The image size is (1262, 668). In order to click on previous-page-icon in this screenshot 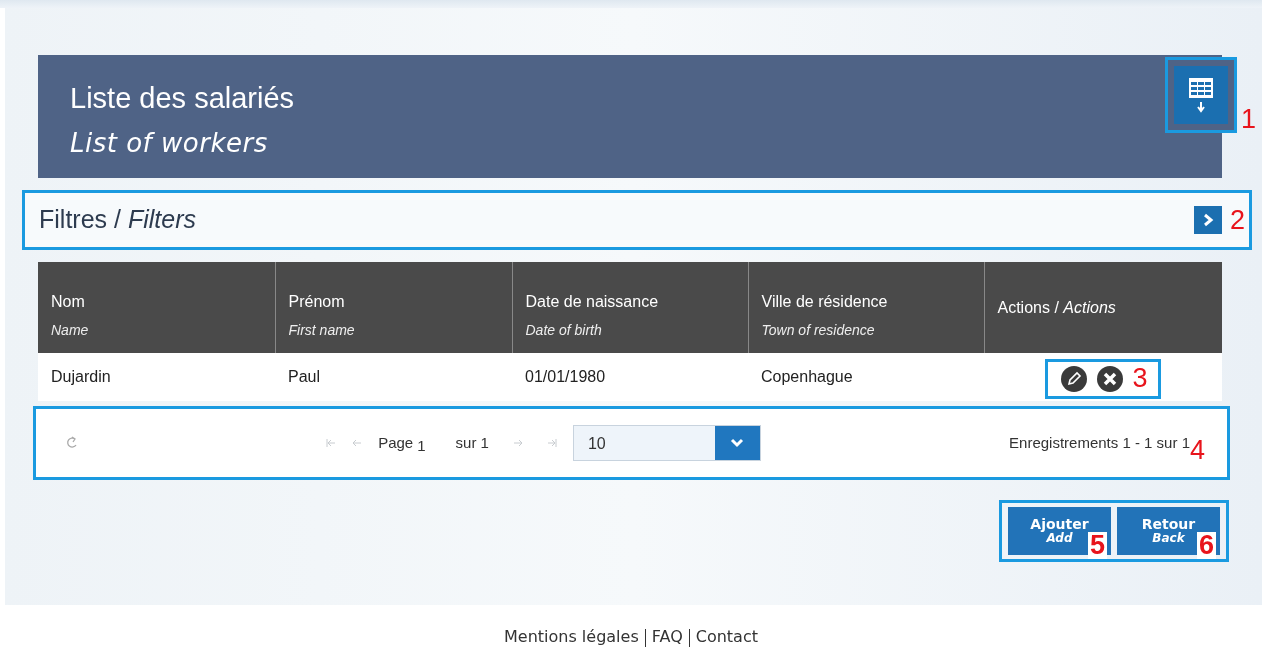, I will do `click(357, 443)`.